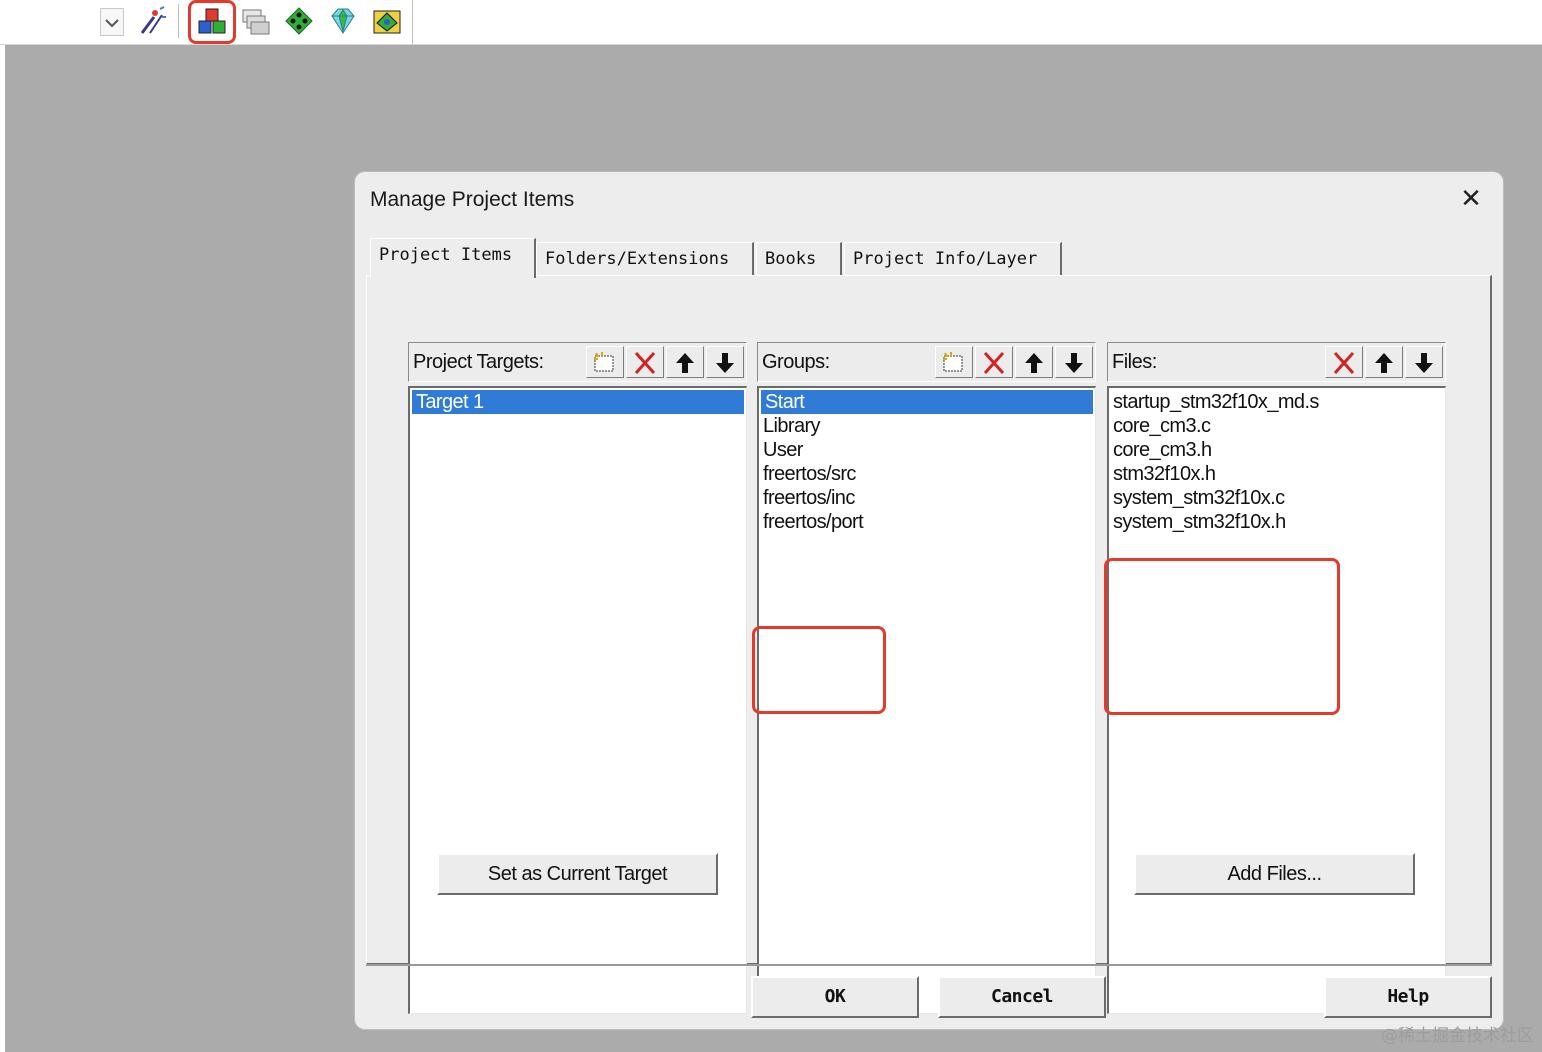 The width and height of the screenshot is (1542, 1052). I want to click on dropdown-arrow-icon, so click(112, 22).